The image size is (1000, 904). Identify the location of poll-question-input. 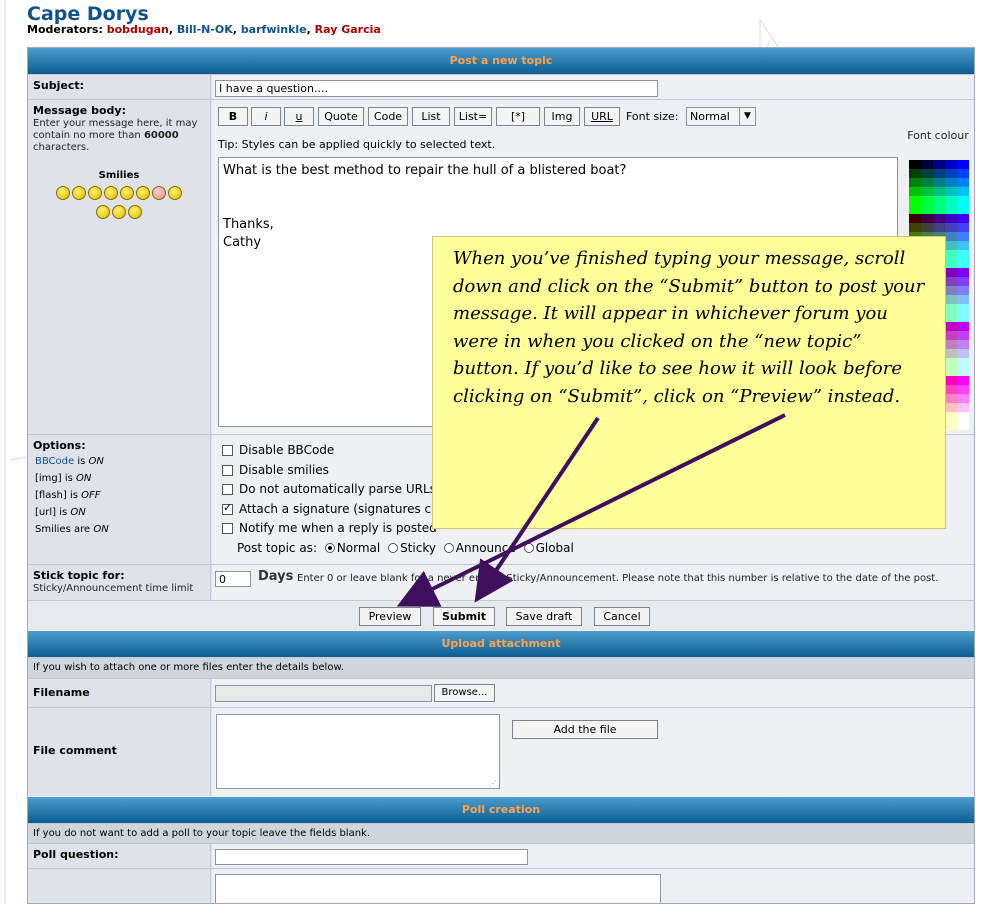
(371, 857).